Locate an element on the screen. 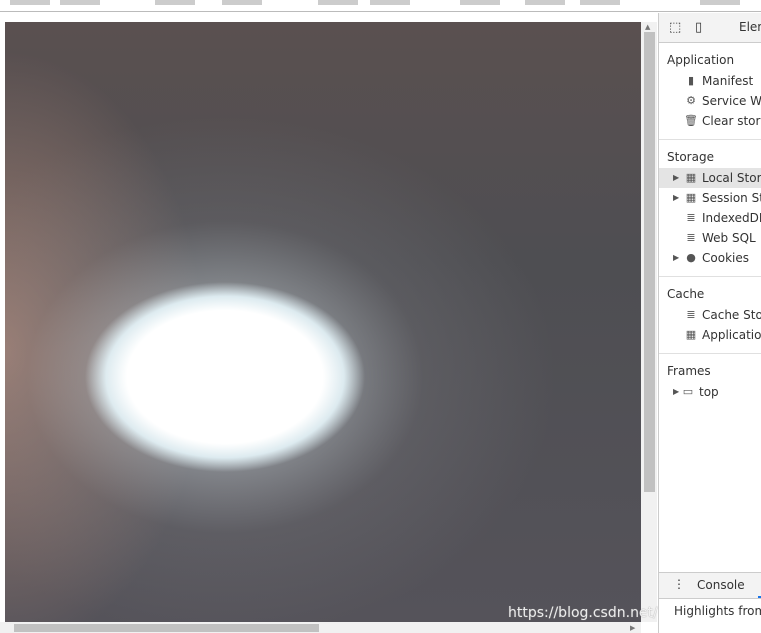  scroll-up-icon: ▲ is located at coordinates (647, 27).